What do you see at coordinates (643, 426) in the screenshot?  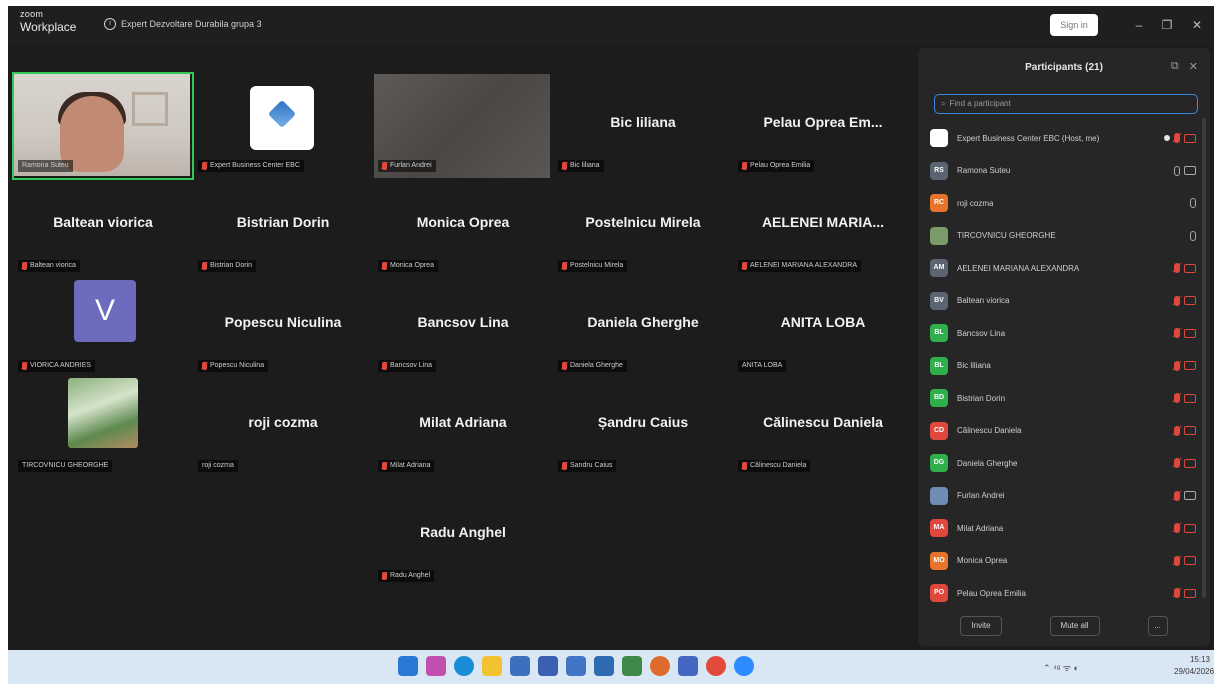 I see `video-tile: Șandru Caius Sandru Caius` at bounding box center [643, 426].